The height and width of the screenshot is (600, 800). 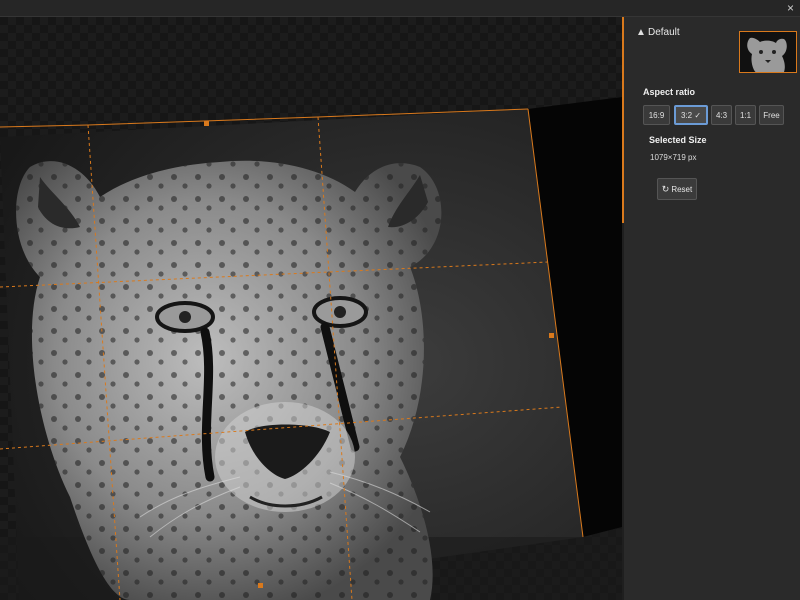 I want to click on right-pupil, so click(x=340, y=312).